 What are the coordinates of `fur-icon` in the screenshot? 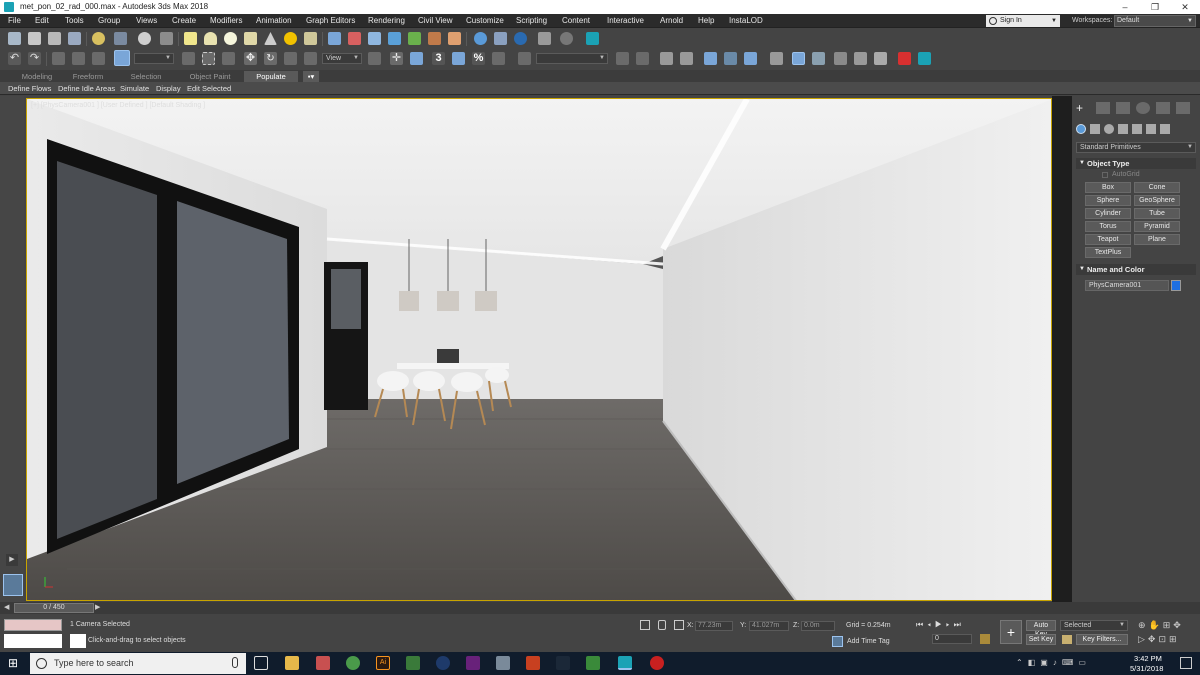 It's located at (454, 38).